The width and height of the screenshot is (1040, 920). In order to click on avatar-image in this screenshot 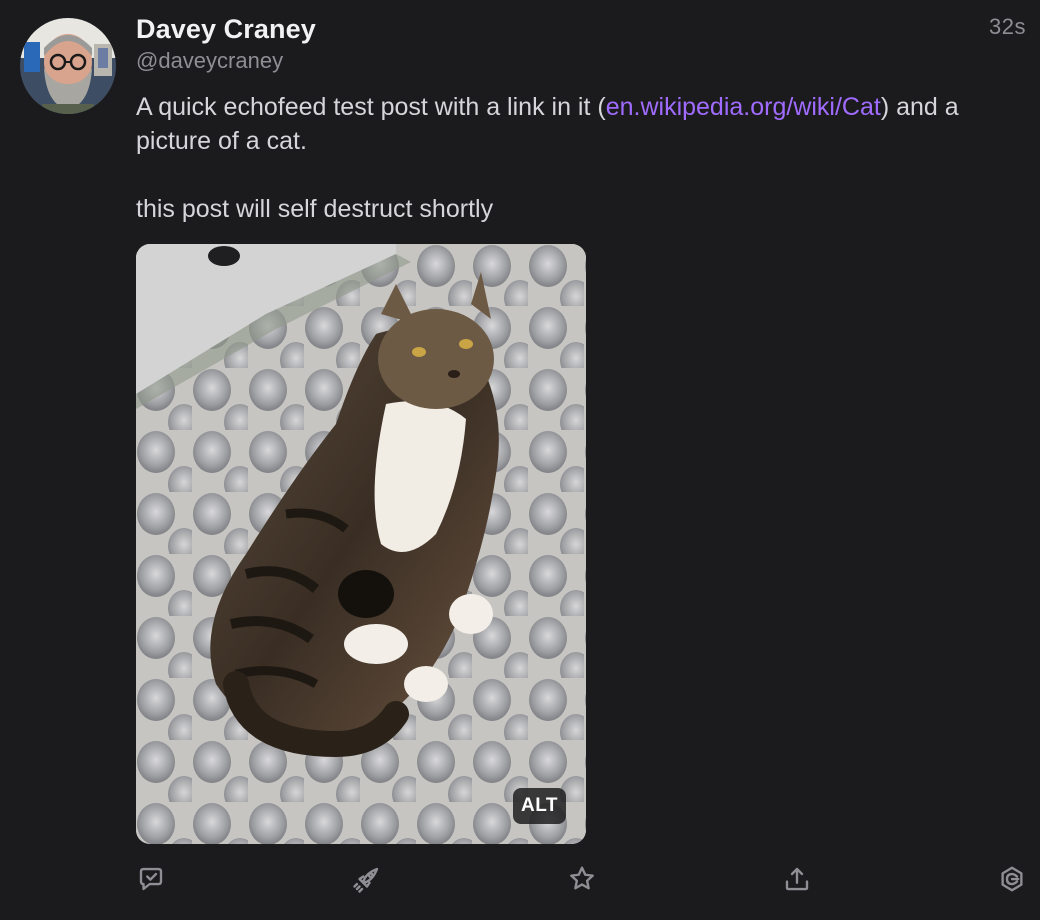, I will do `click(68, 66)`.